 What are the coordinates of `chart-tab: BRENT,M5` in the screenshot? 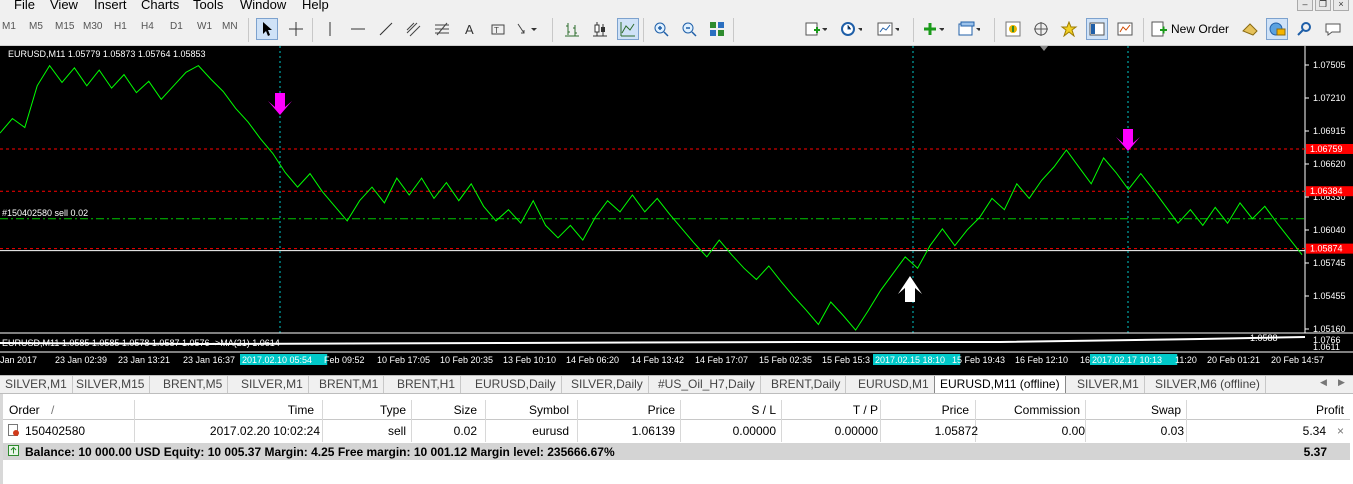 It's located at (193, 384).